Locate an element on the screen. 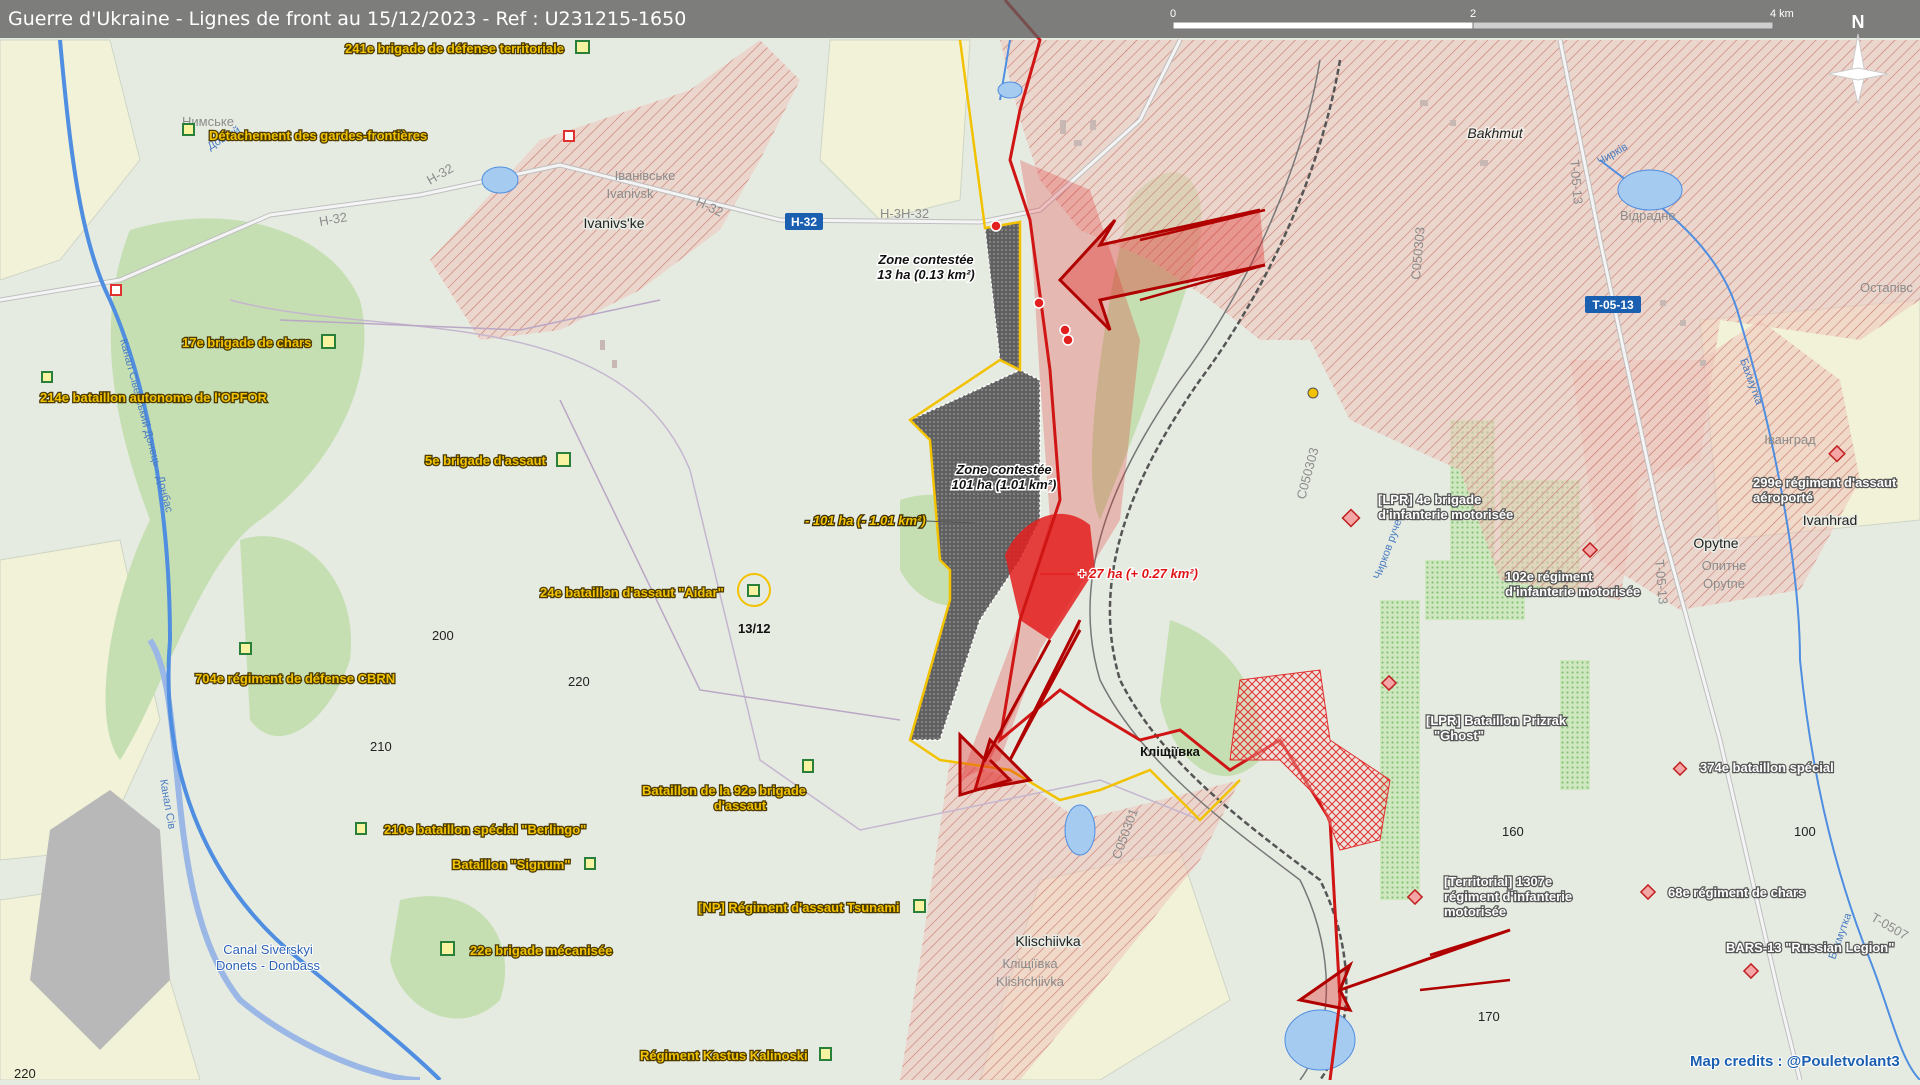 This screenshot has height=1085, width=1920. elevation-7: 220 is located at coordinates (25, 1073).